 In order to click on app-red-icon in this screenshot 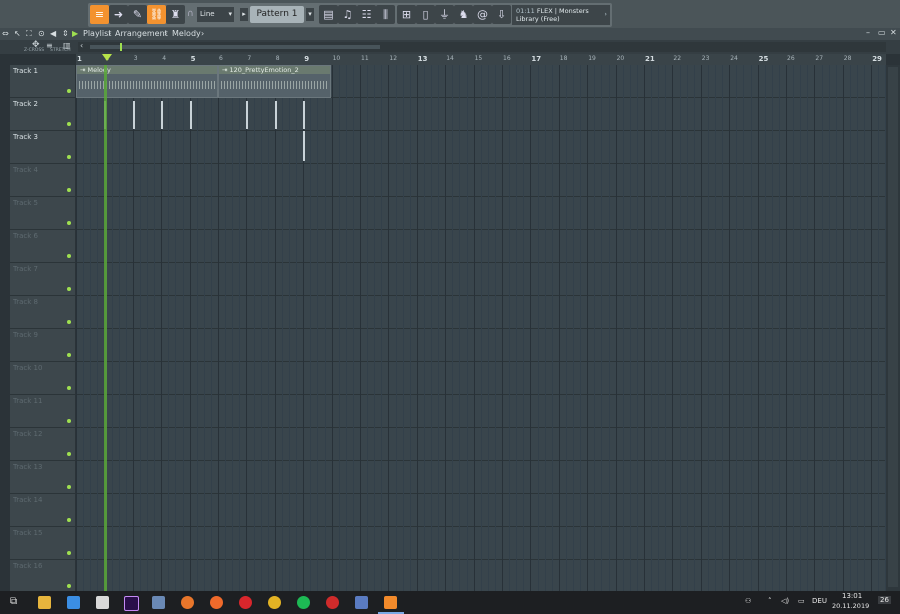, I will do `click(332, 602)`.